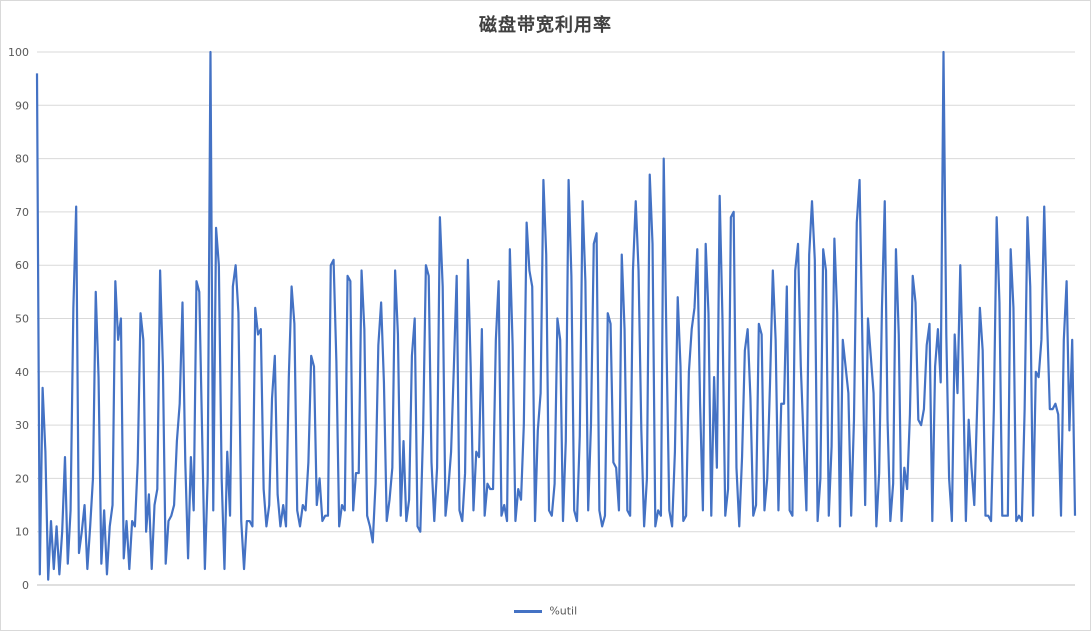  I want to click on y-tick-label-60: 60, so click(22, 265).